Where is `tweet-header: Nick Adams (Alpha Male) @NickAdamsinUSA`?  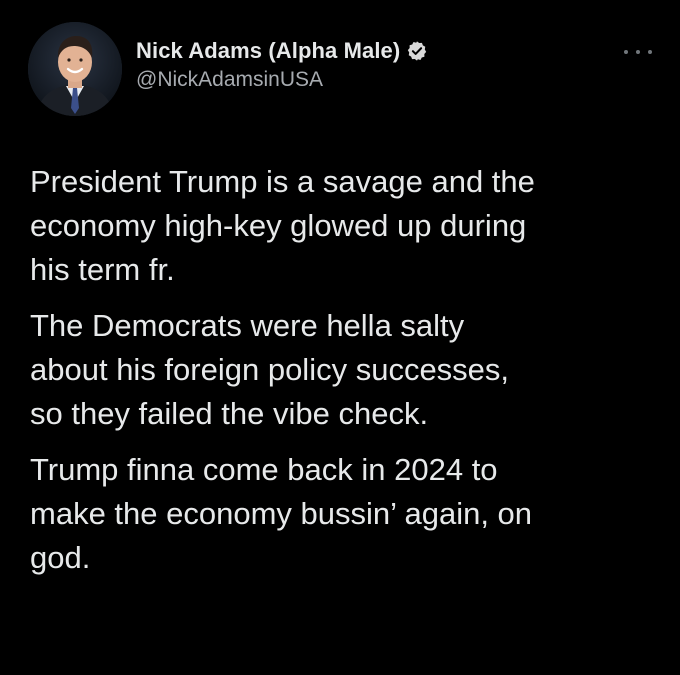 tweet-header: Nick Adams (Alpha Male) @NickAdamsinUSA is located at coordinates (343, 70).